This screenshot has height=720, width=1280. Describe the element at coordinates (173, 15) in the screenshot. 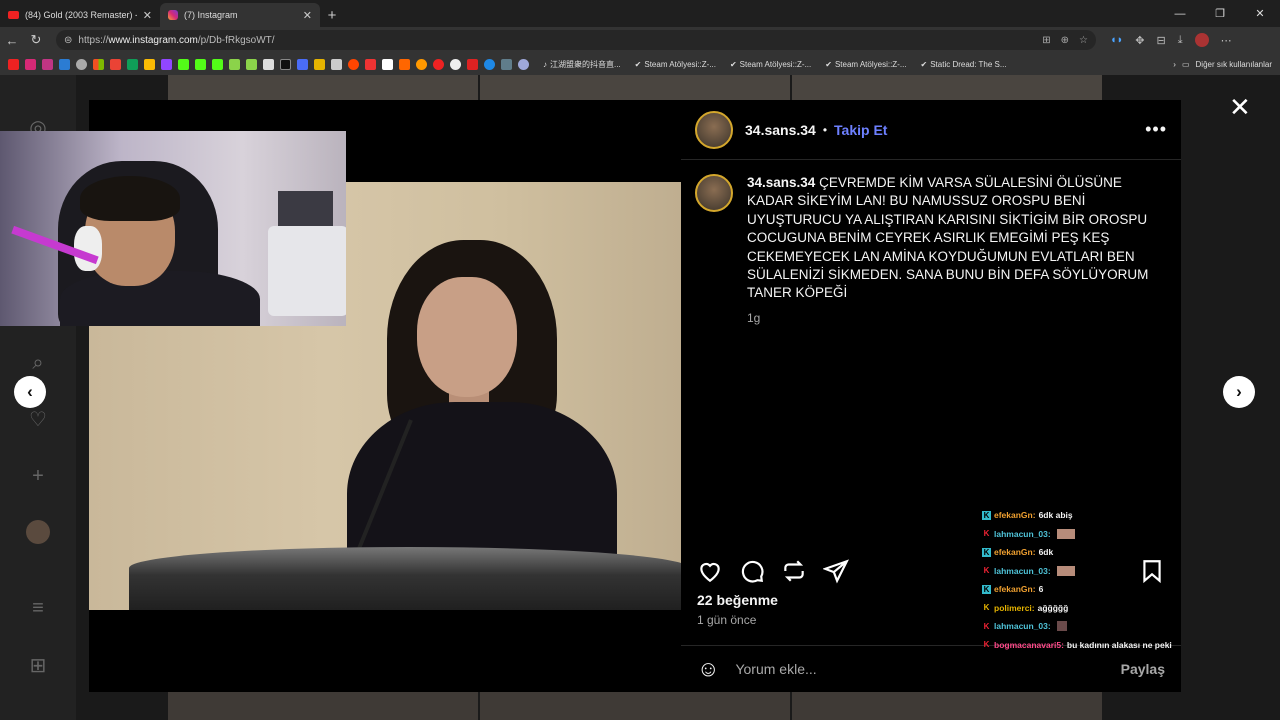

I see `instagram-icon` at that location.